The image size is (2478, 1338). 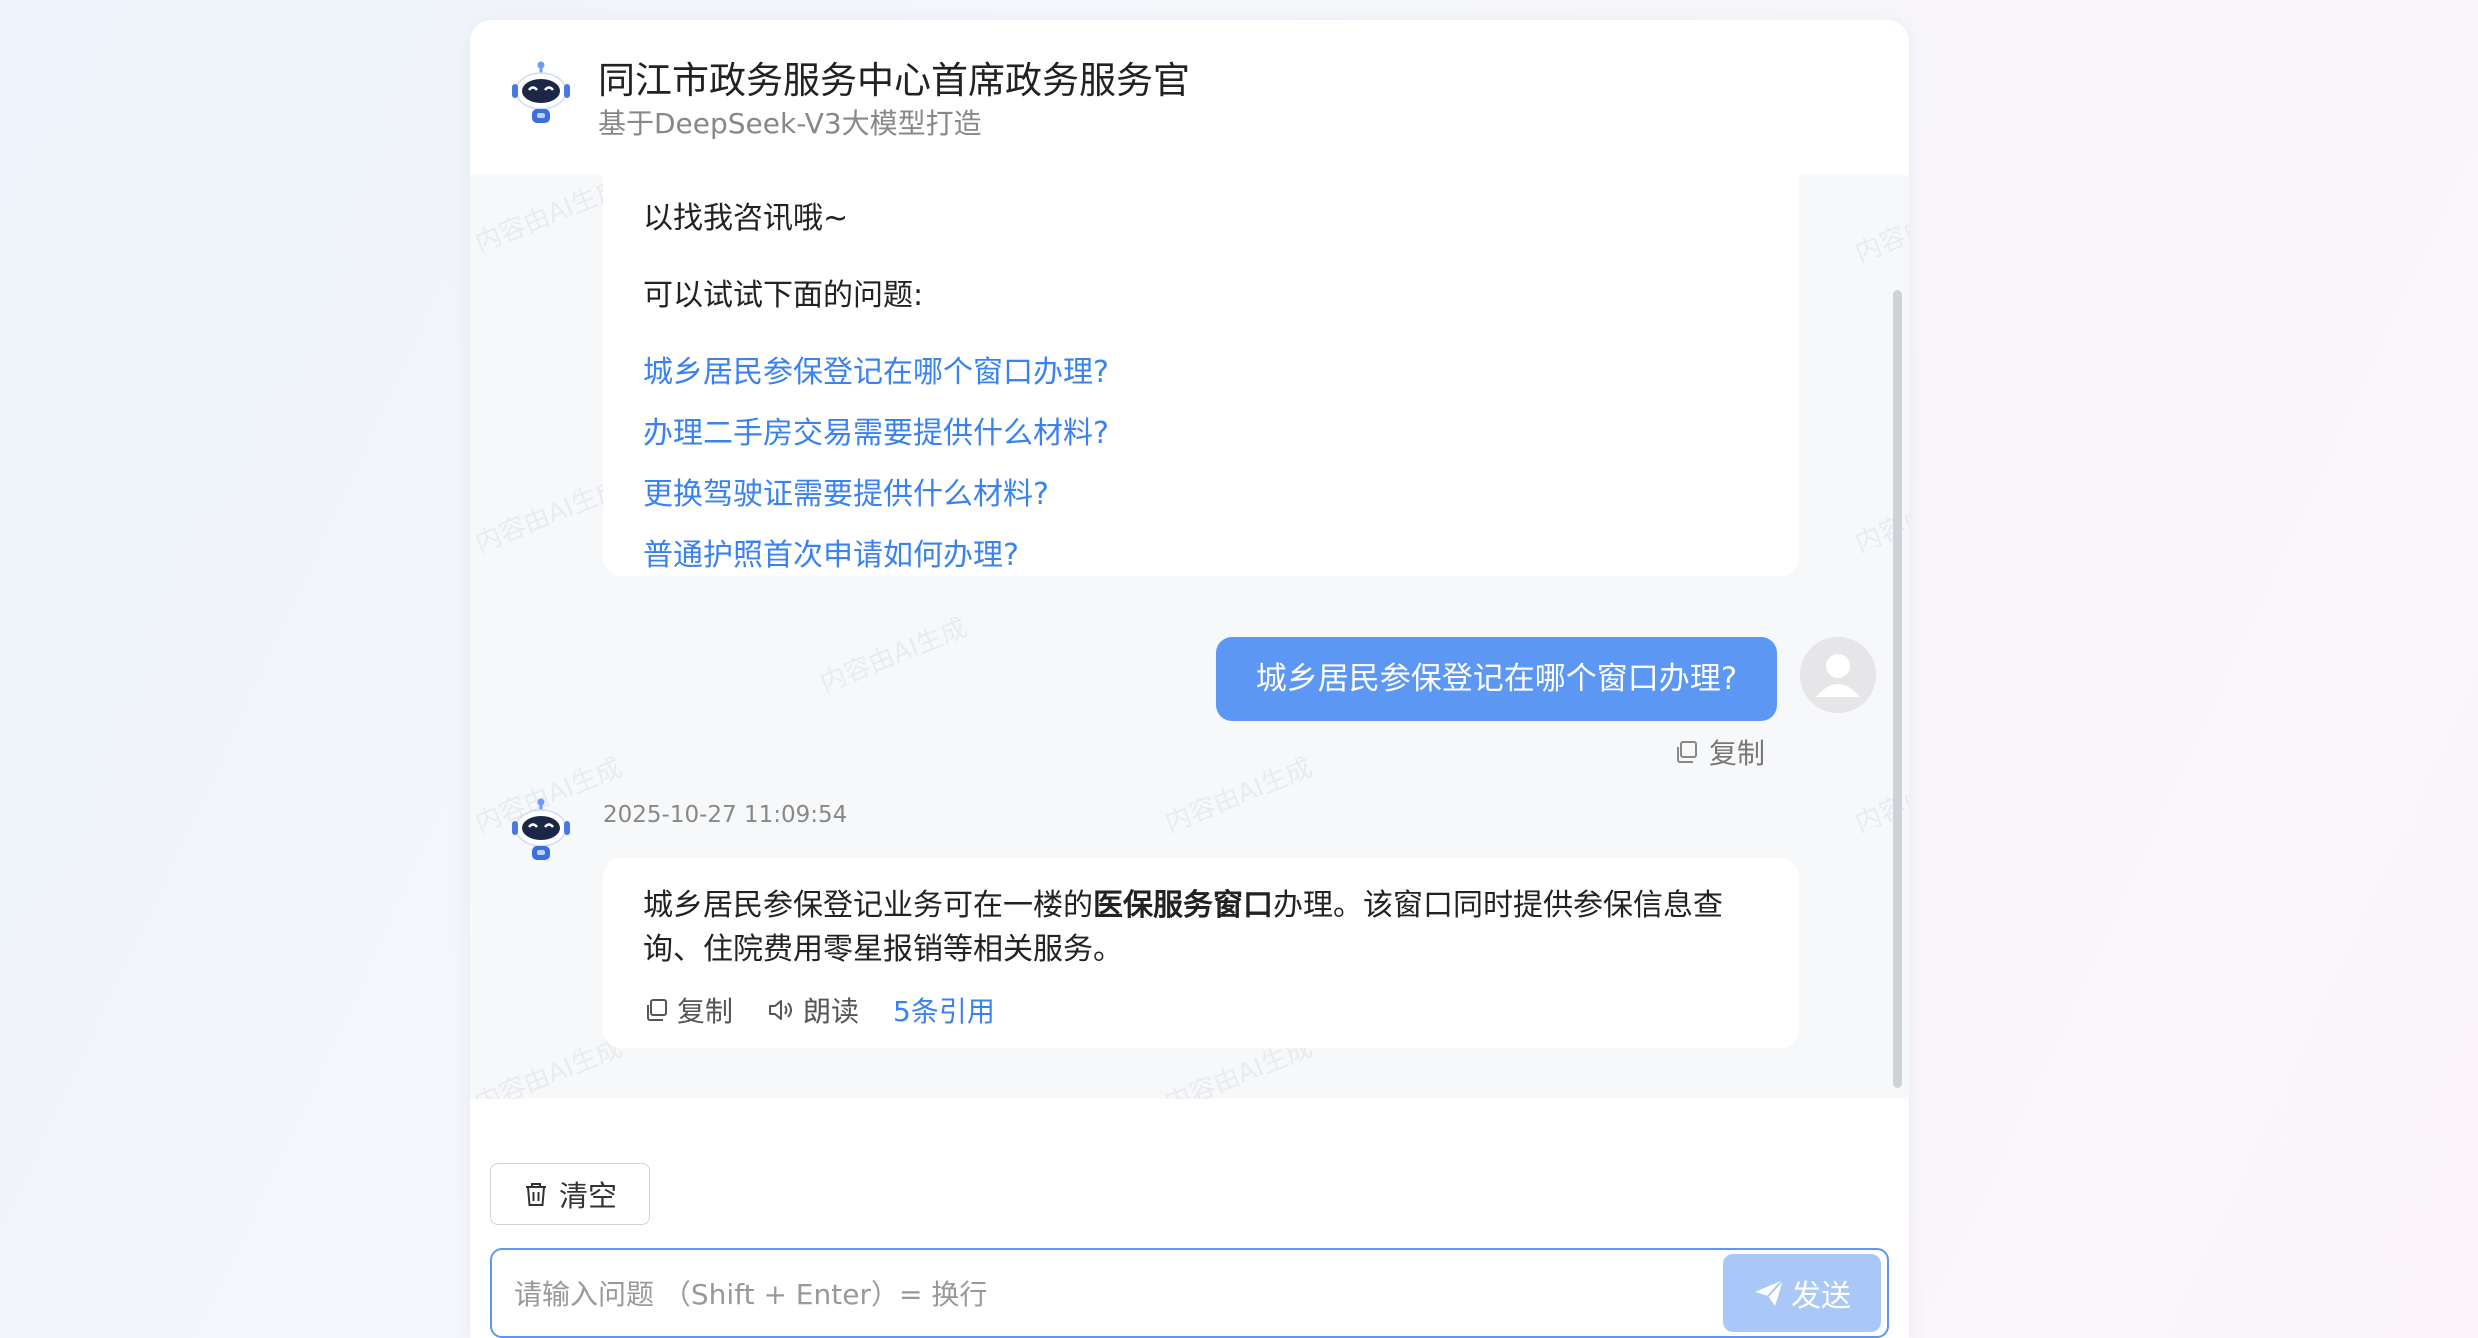 What do you see at coordinates (746, 218) in the screenshot?
I see `welcome-text: 以找我咨讯哦~` at bounding box center [746, 218].